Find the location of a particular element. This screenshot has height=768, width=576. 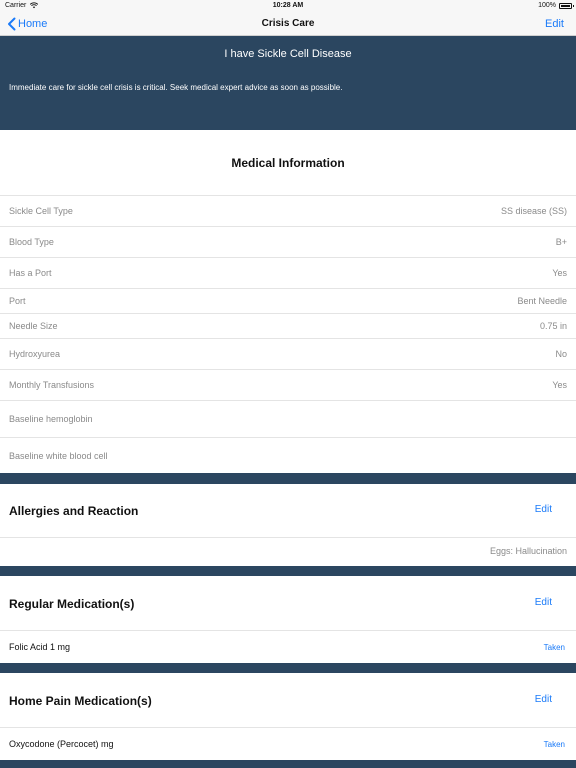

medical-information-title: Medical Information is located at coordinates (288, 163).